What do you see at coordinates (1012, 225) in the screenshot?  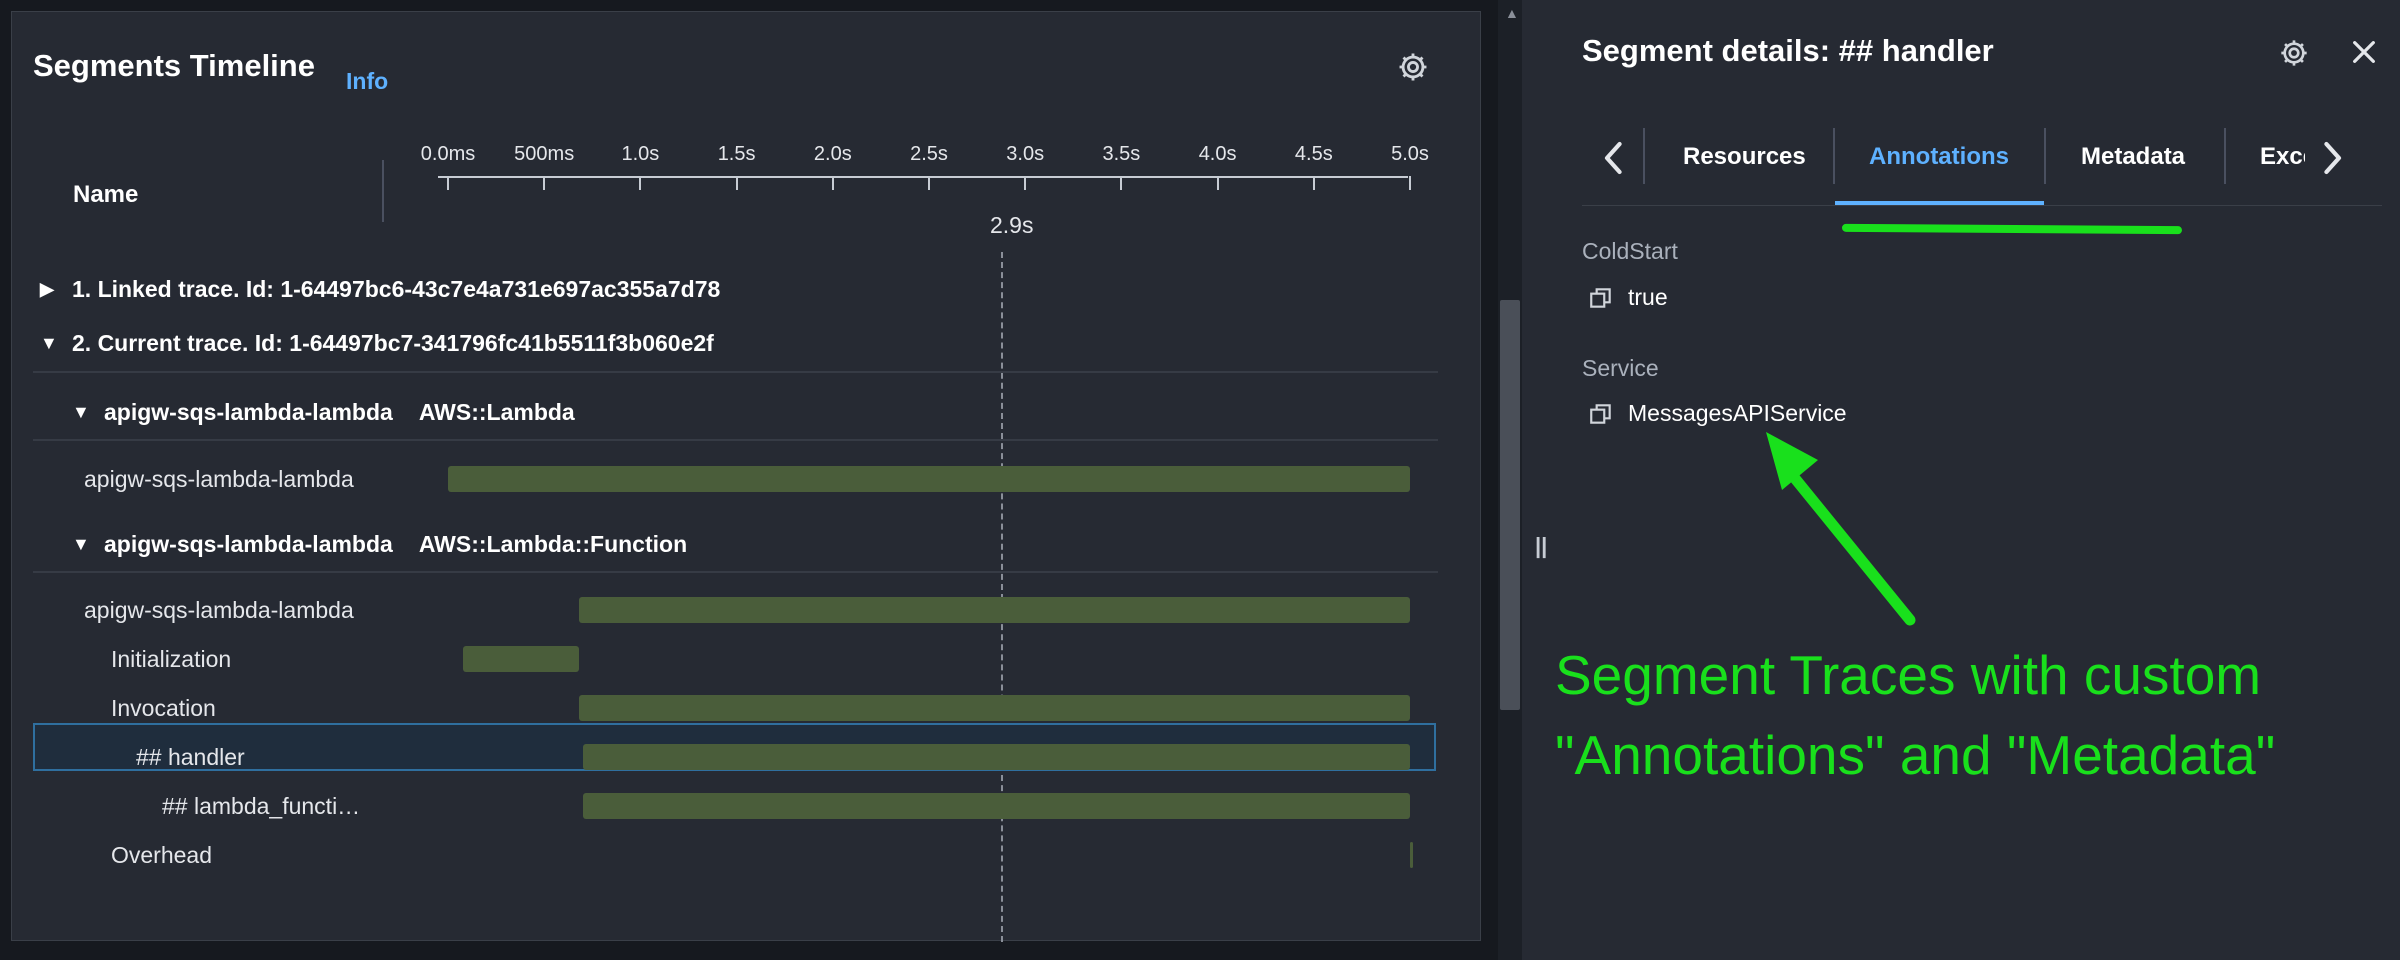 I see `cursor-time-label: 2.9s` at bounding box center [1012, 225].